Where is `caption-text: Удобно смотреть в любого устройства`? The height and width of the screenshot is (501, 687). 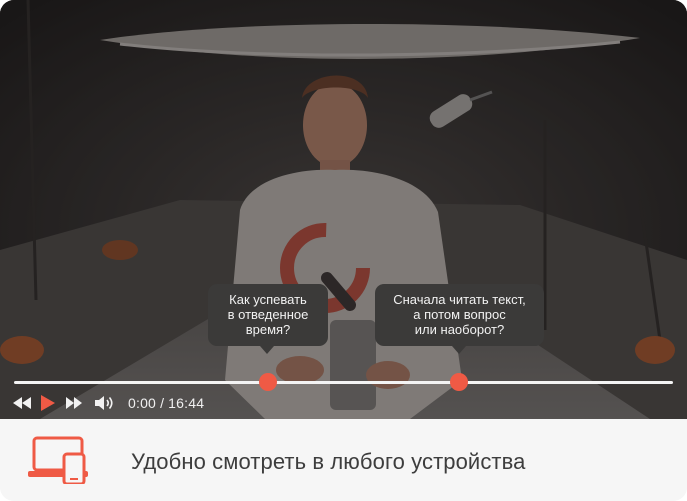
caption-text: Удобно смотреть в любого устройства is located at coordinates (328, 461).